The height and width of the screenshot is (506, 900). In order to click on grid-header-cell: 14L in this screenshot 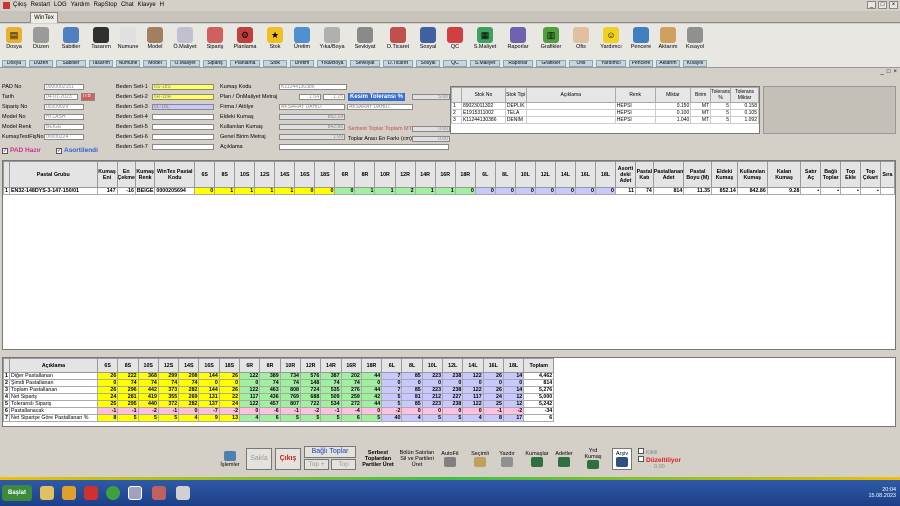, I will do `click(565, 174)`.